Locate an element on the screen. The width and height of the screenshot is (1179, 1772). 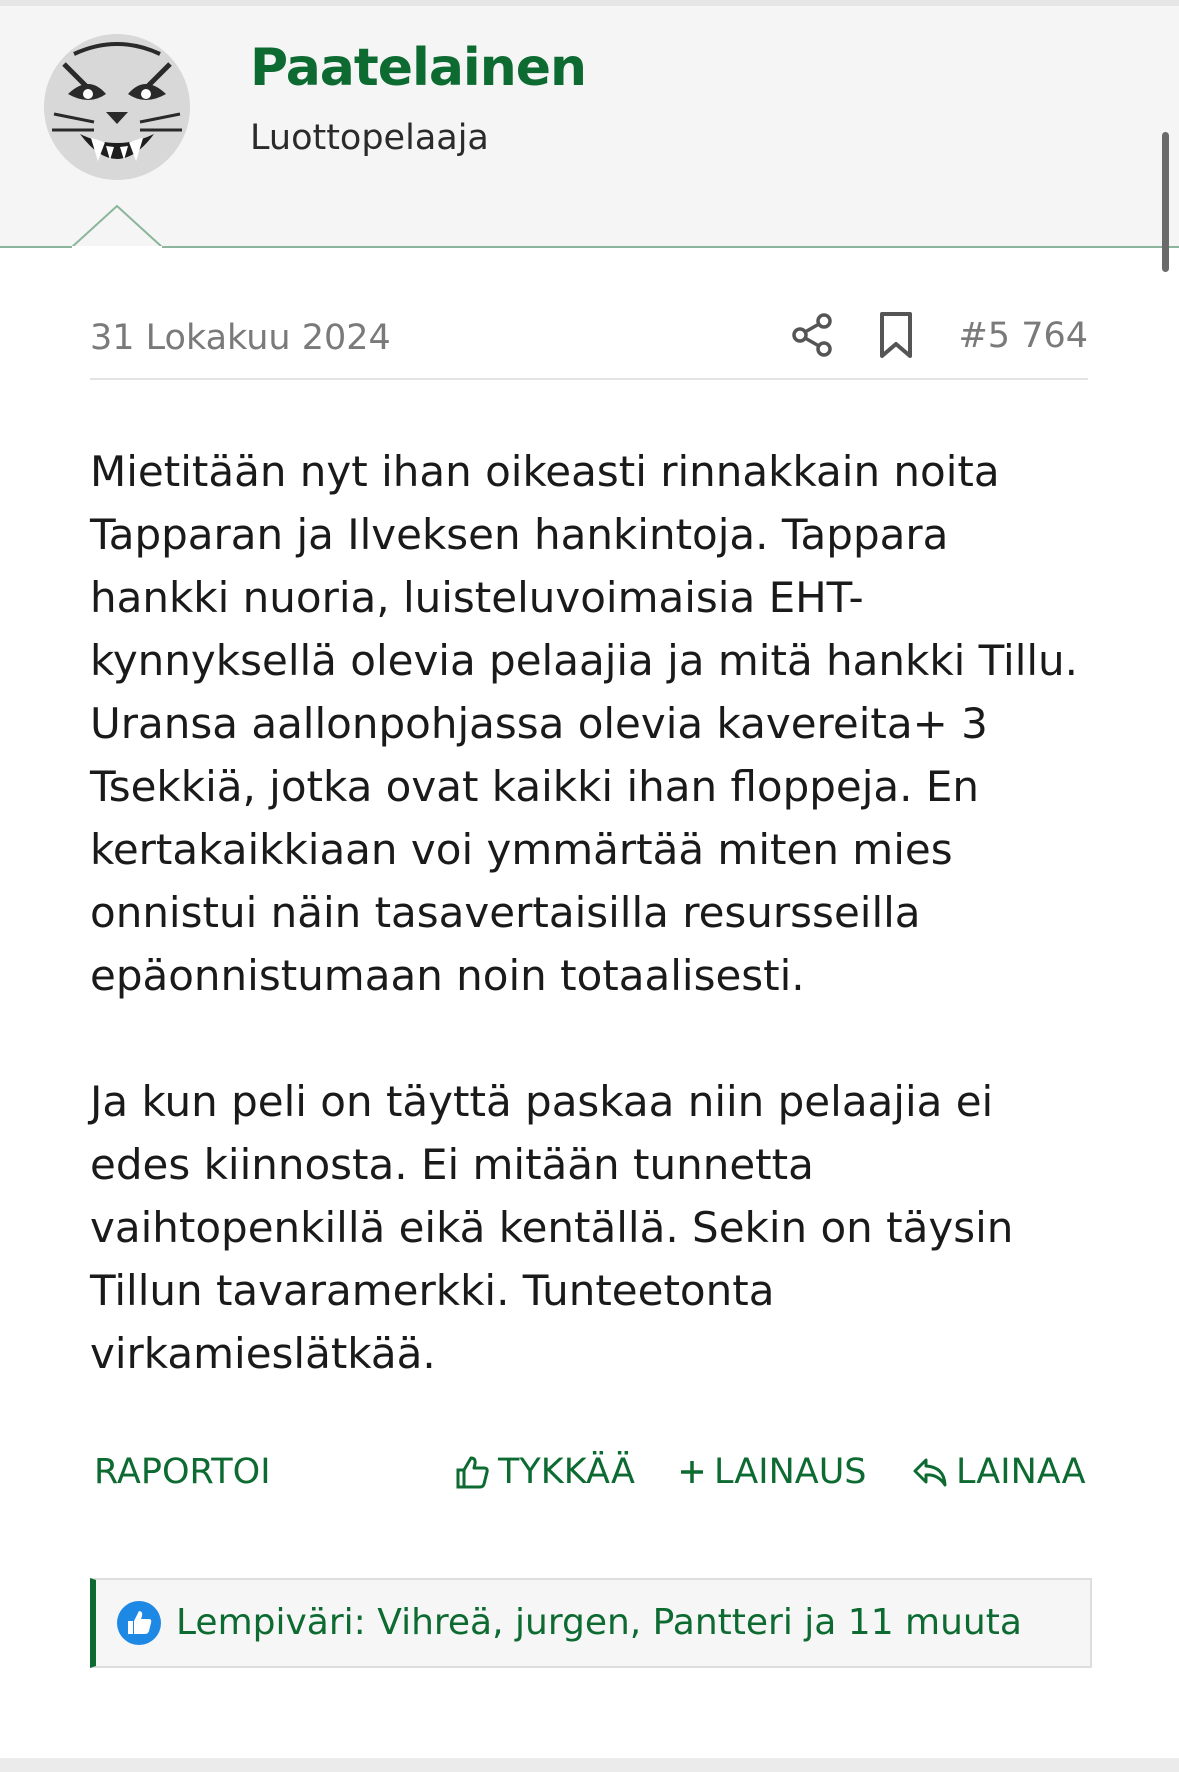
like-badge-icon is located at coordinates (139, 1623).